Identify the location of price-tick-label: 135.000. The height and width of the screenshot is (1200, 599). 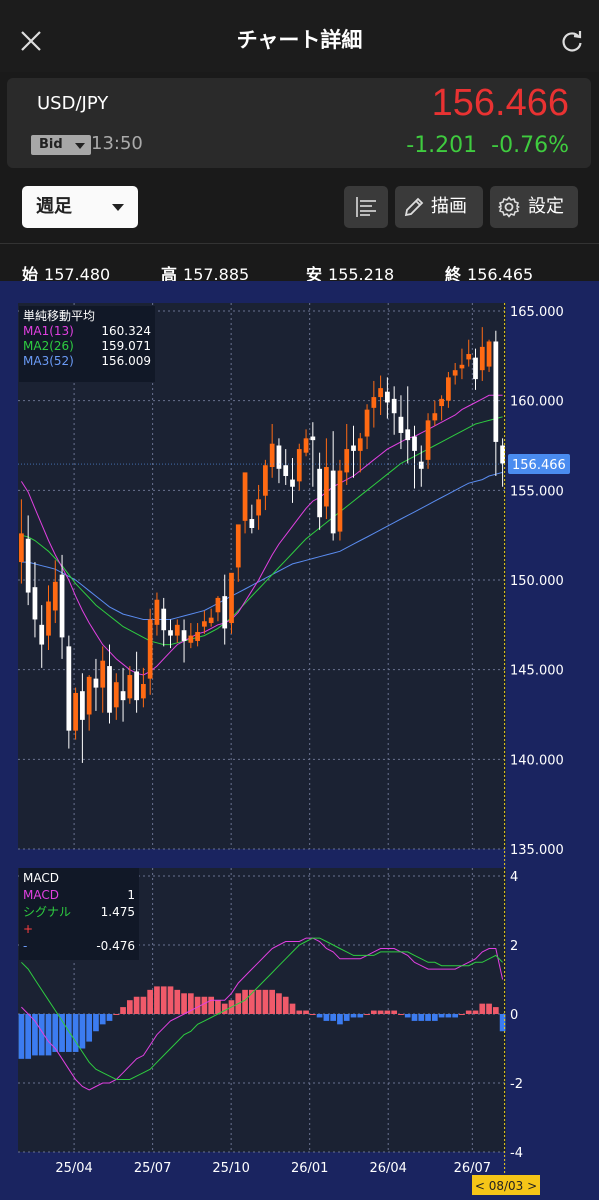
(537, 850).